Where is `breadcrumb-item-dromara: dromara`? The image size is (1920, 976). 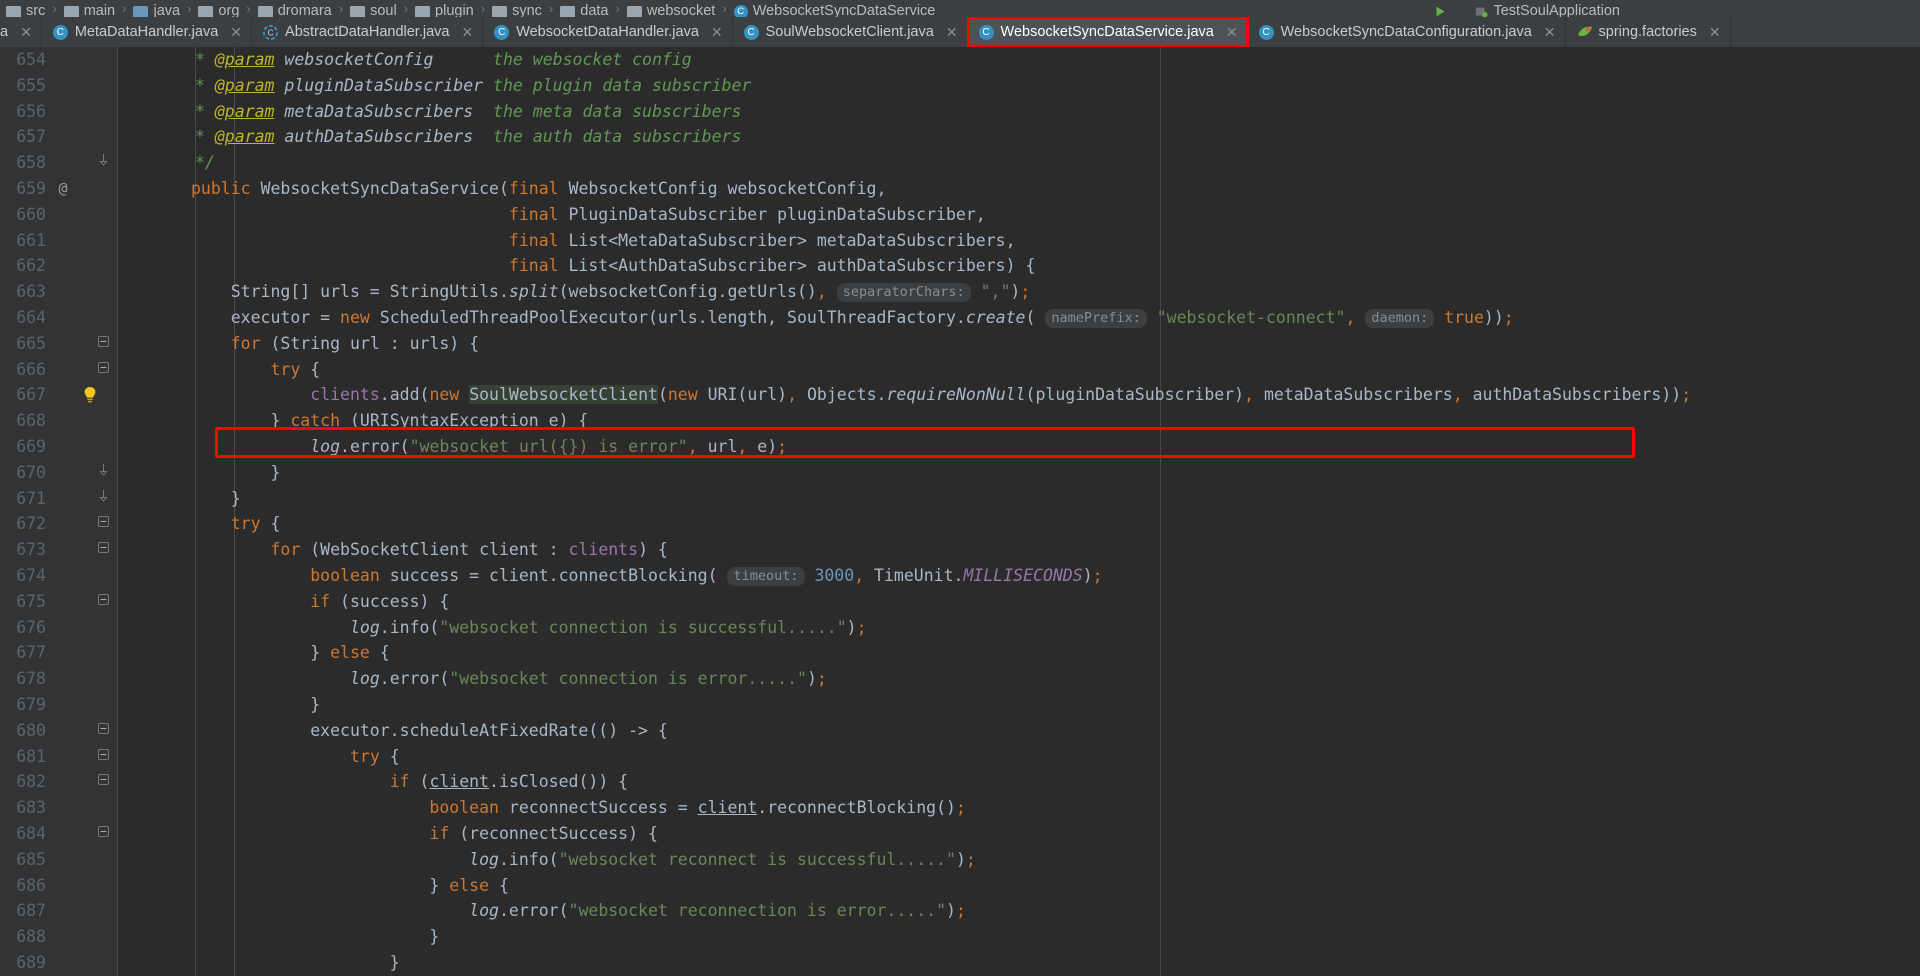 breadcrumb-item-dromara: dromara is located at coordinates (294, 9).